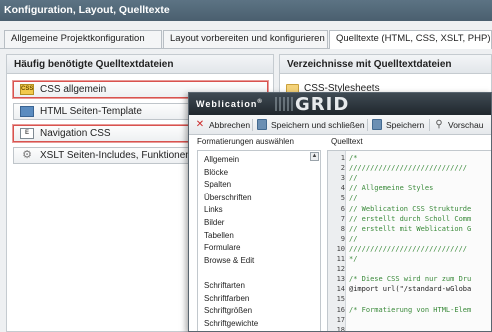 The image size is (492, 332). I want to click on xslt-file-icon: ⚙, so click(27, 155).